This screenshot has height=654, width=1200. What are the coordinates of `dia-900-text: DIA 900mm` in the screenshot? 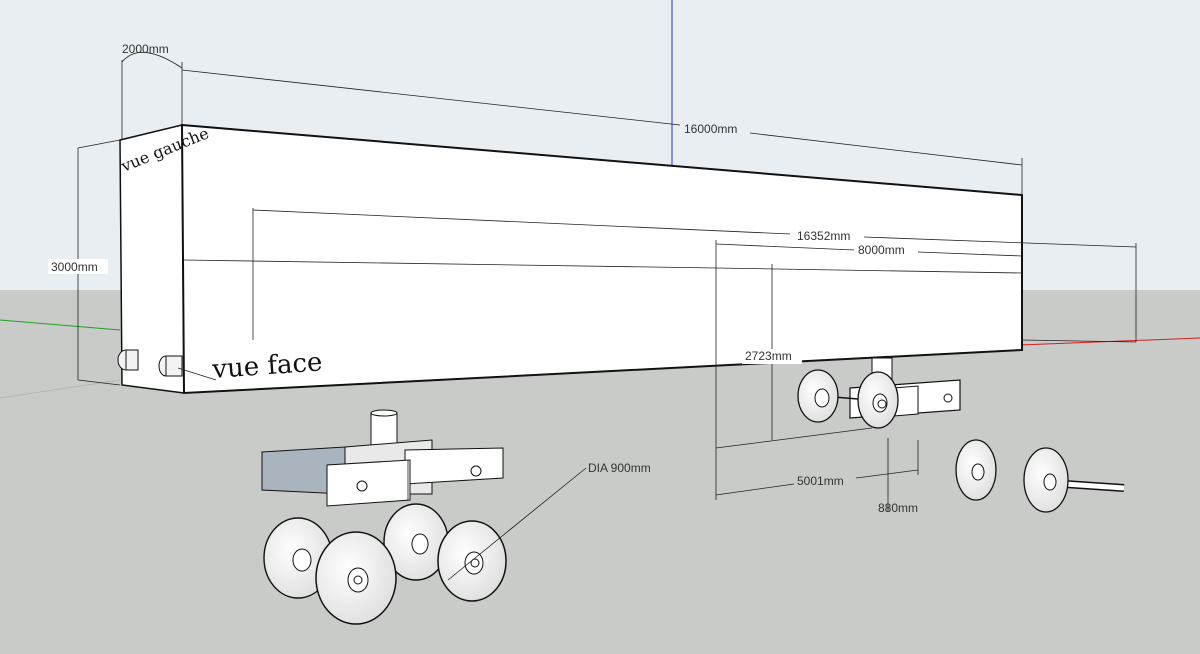 It's located at (619, 468).